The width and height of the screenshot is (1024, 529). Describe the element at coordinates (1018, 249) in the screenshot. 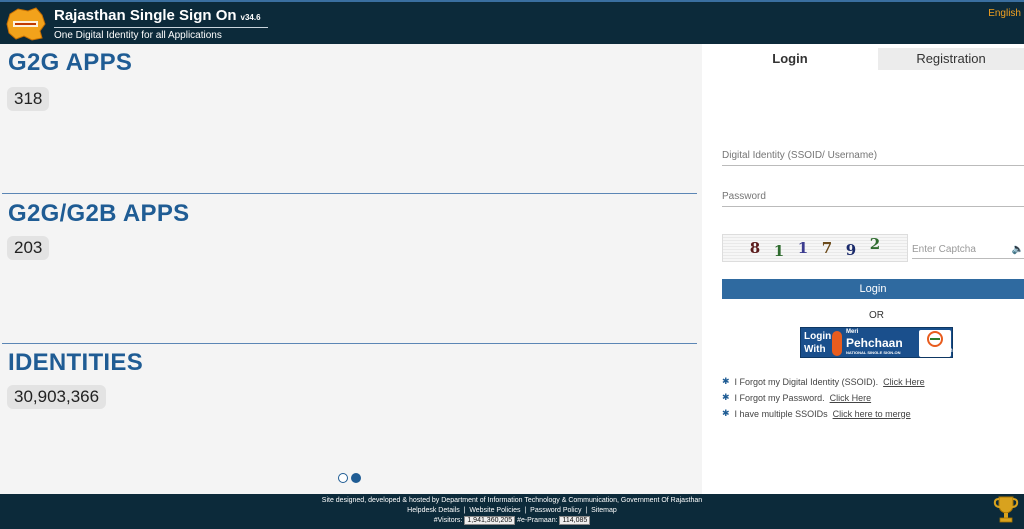

I see `speaker-icon: 🔈` at that location.